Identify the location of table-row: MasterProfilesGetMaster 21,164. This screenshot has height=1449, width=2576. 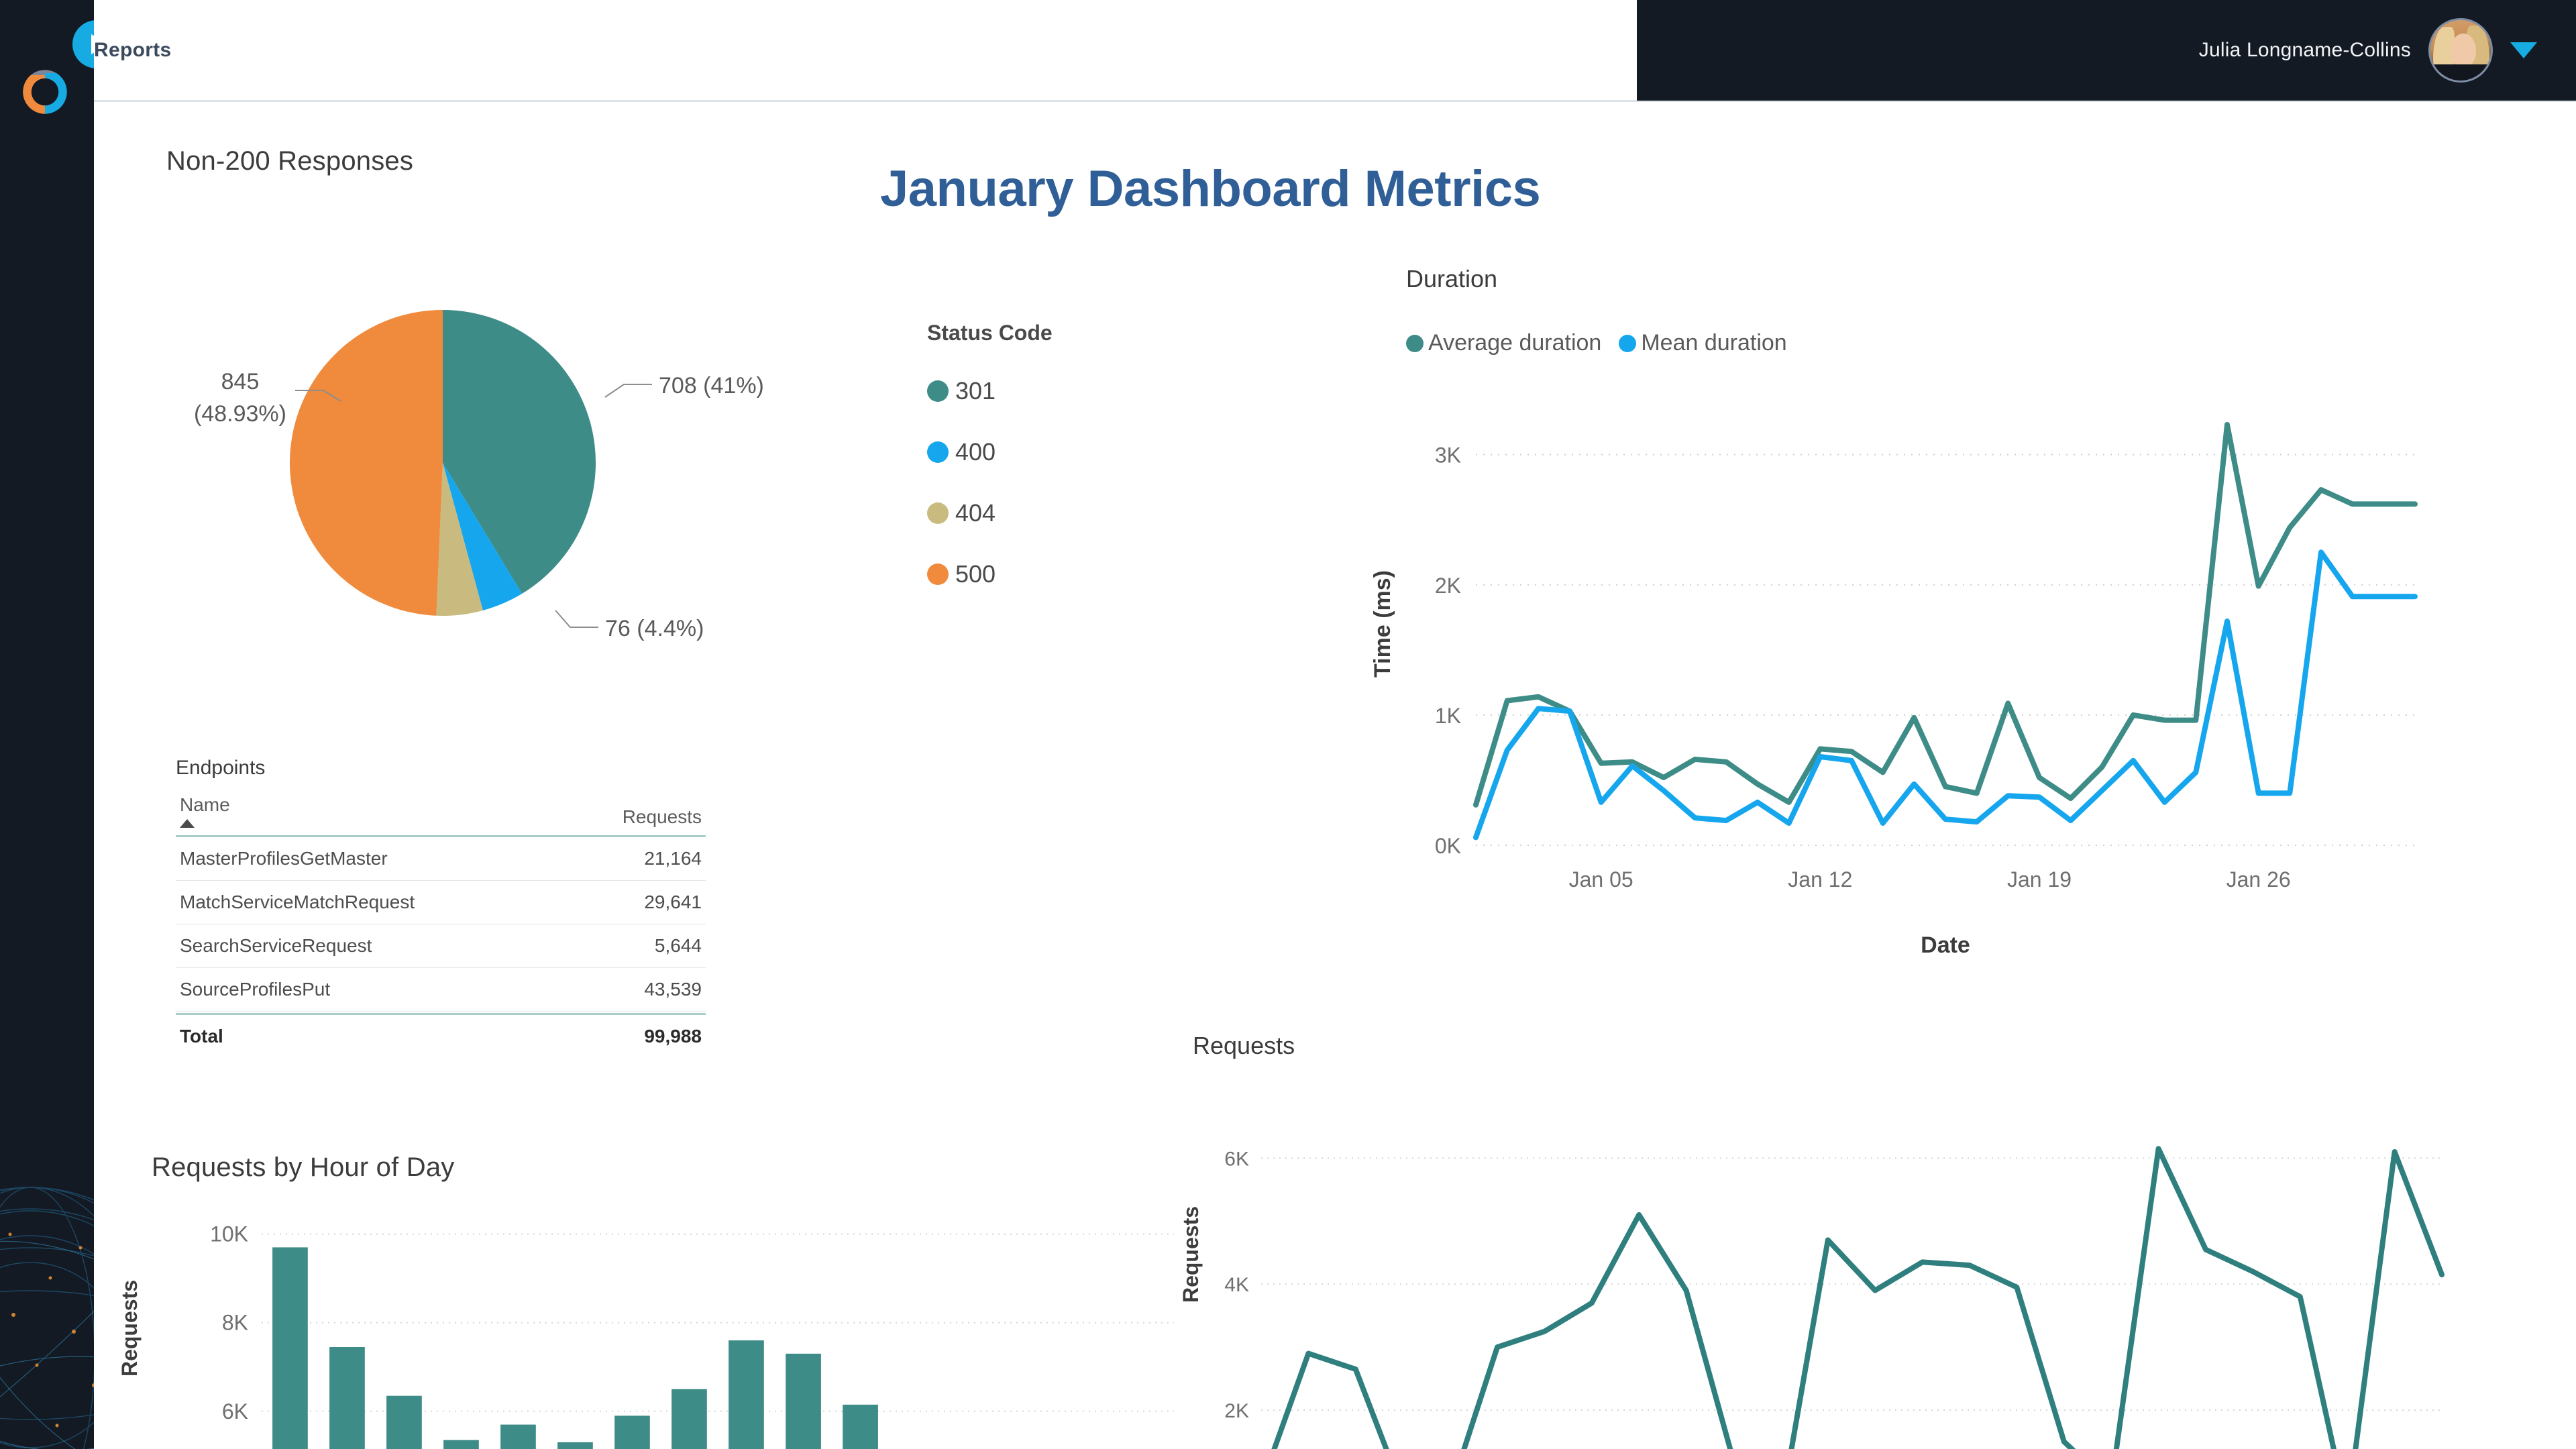
(441, 858).